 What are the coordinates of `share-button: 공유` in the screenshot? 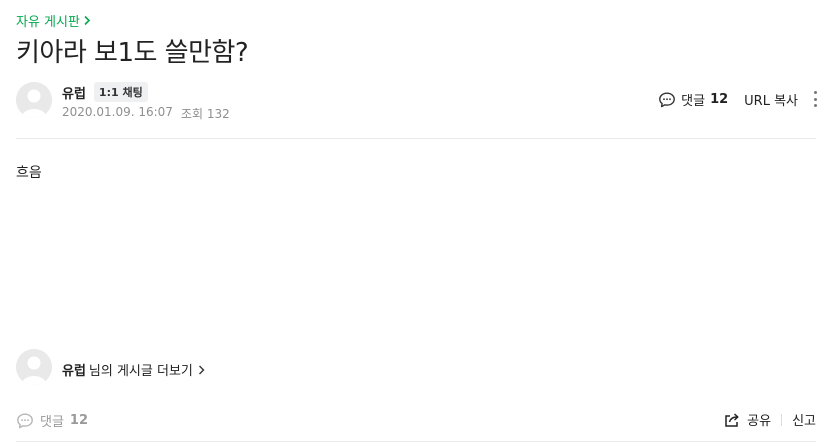 It's located at (747, 419).